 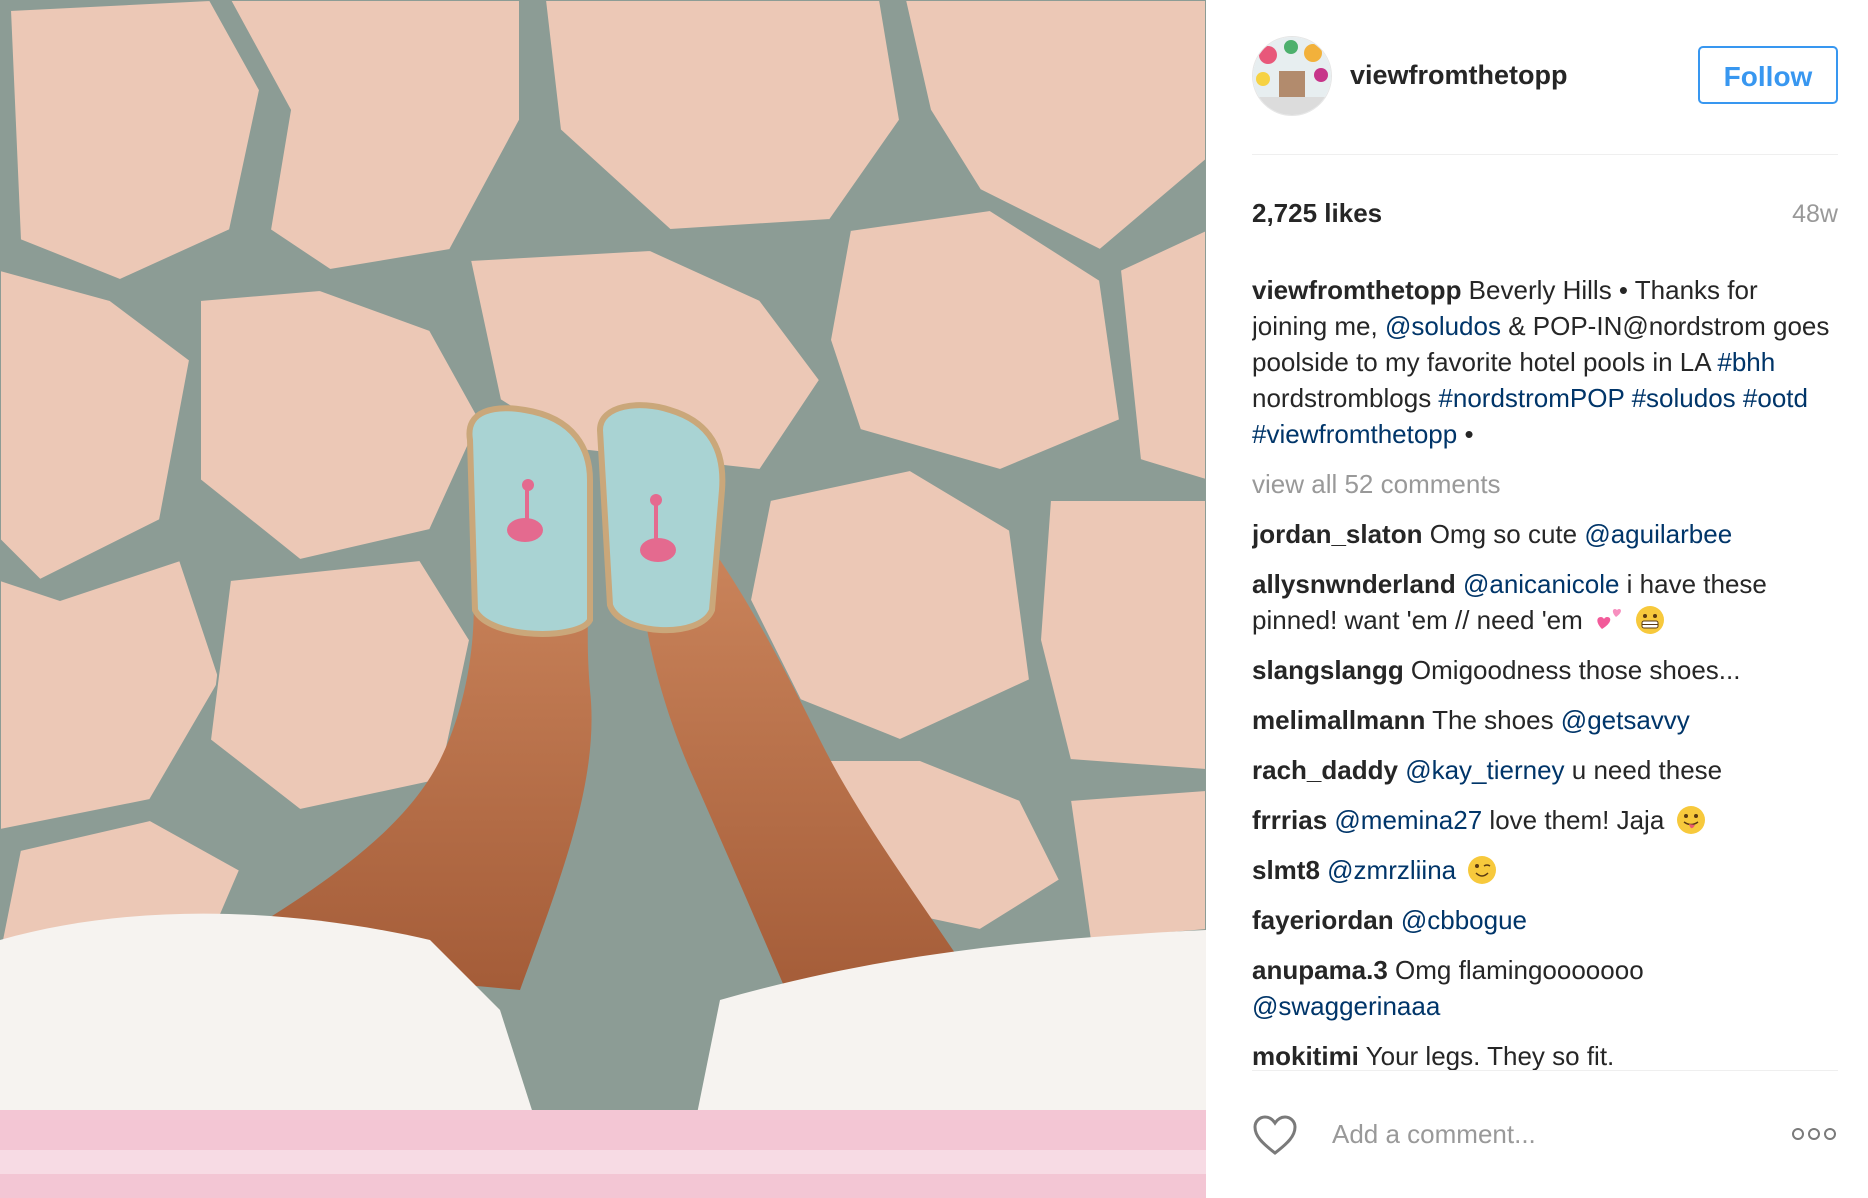 I want to click on follow-button: Follow, so click(x=1768, y=75).